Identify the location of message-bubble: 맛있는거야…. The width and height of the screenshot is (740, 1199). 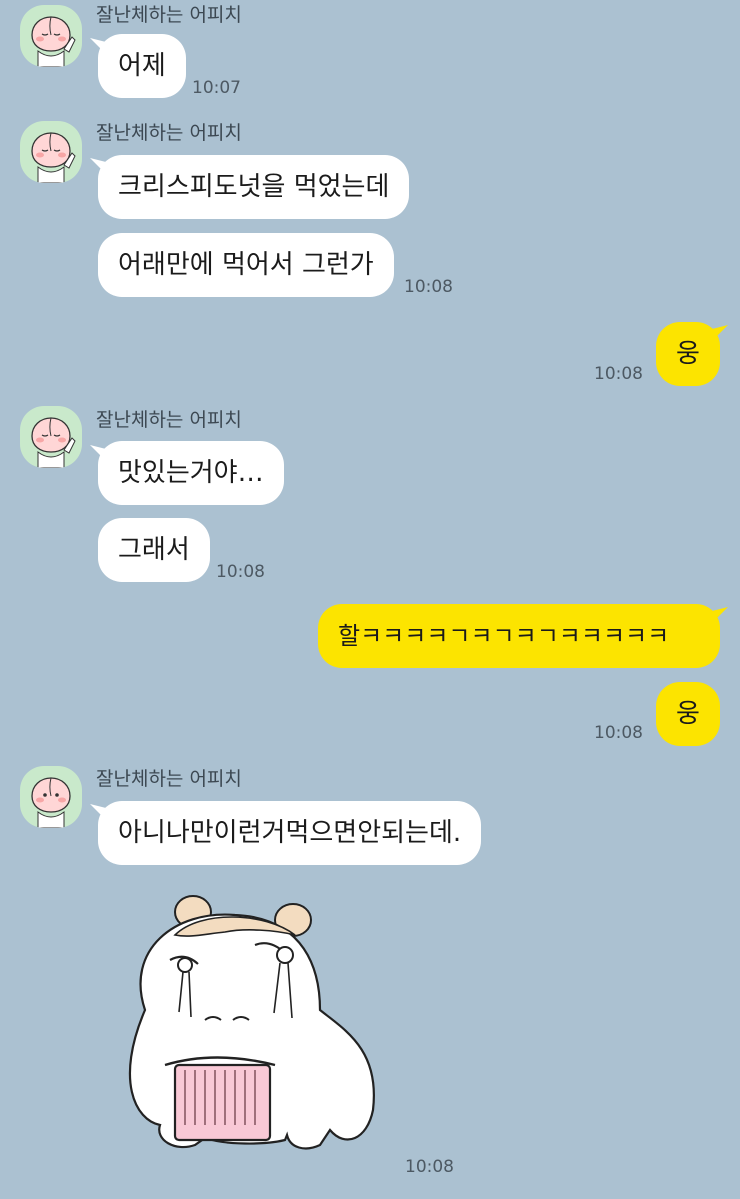
(191, 473).